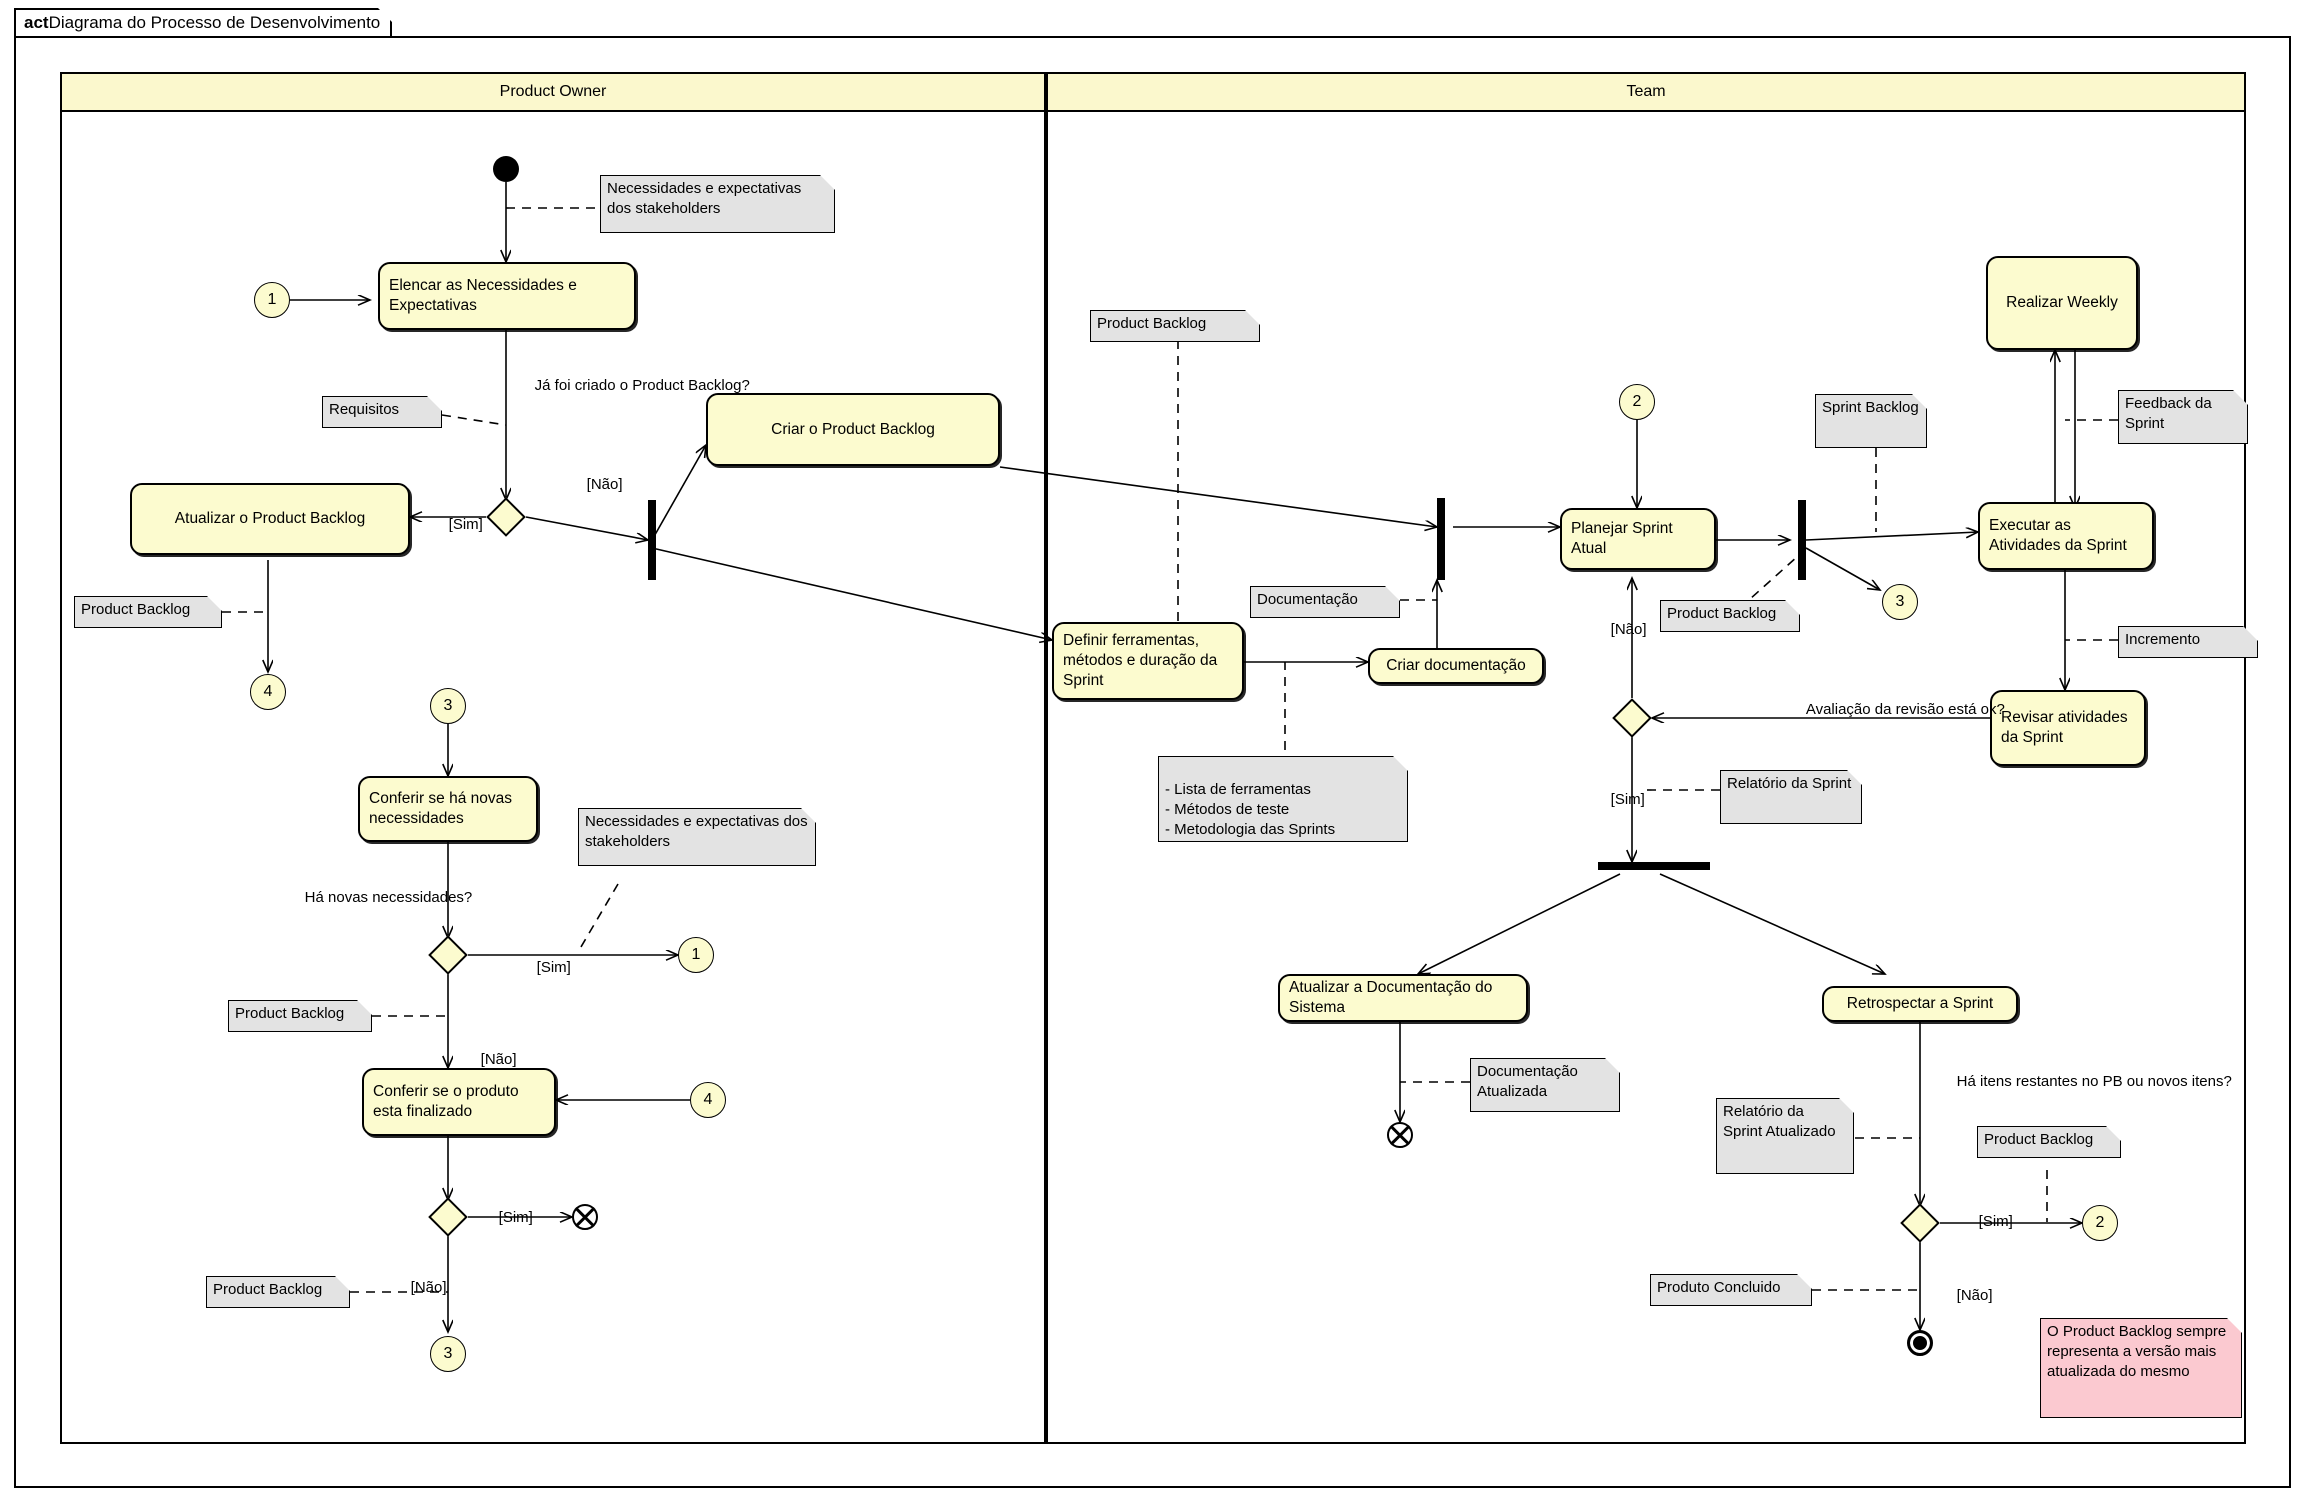 This screenshot has height=1496, width=2305. What do you see at coordinates (1391, 997) in the screenshot?
I see `action-label: Atualizar a Documentação do Sistema` at bounding box center [1391, 997].